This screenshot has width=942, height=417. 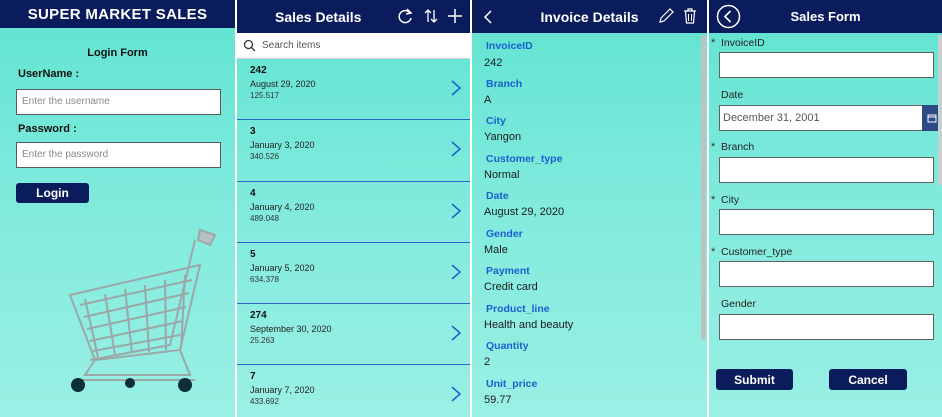 I want to click on app-title: SUPER MARKET SALES, so click(x=117, y=14).